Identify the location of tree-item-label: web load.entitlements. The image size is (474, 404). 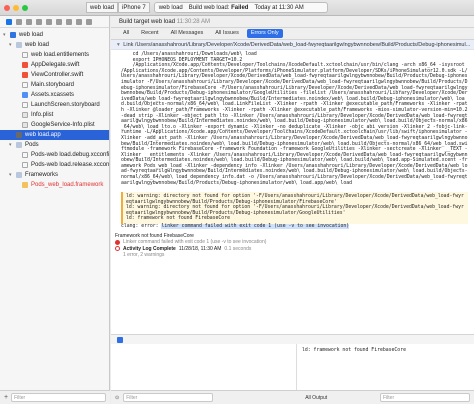
(60, 55).